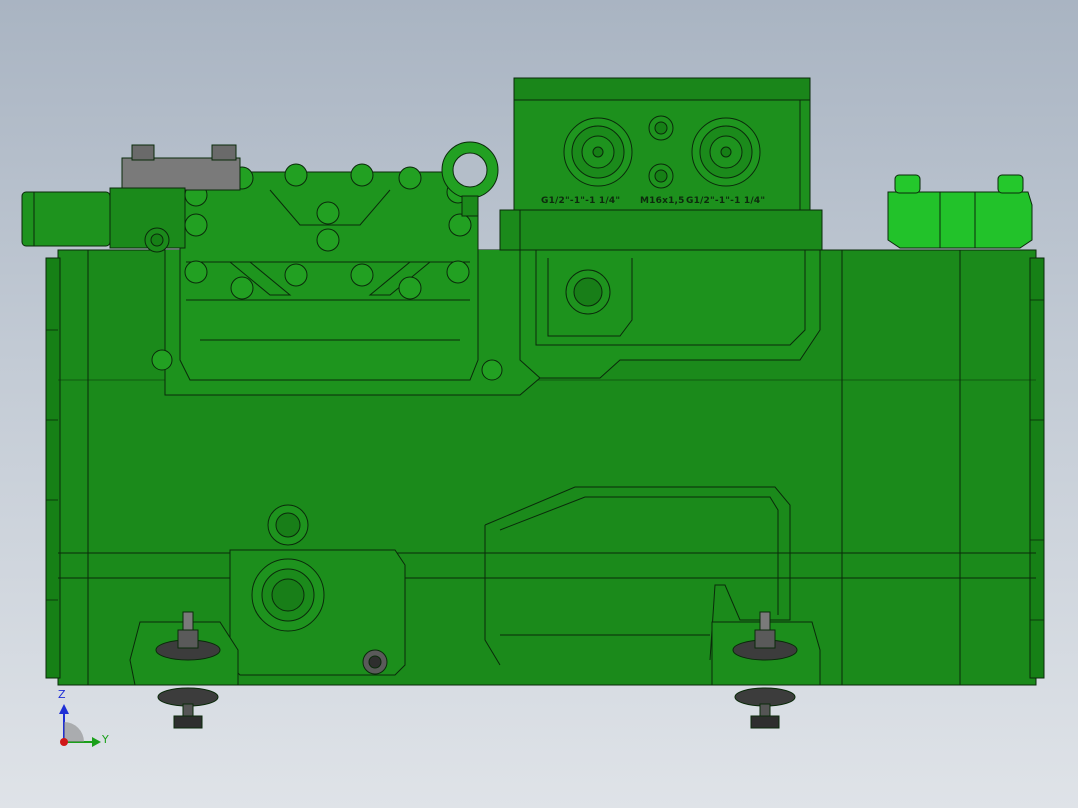  Describe the element at coordinates (53, 468) in the screenshot. I see `left-end-flange` at that location.